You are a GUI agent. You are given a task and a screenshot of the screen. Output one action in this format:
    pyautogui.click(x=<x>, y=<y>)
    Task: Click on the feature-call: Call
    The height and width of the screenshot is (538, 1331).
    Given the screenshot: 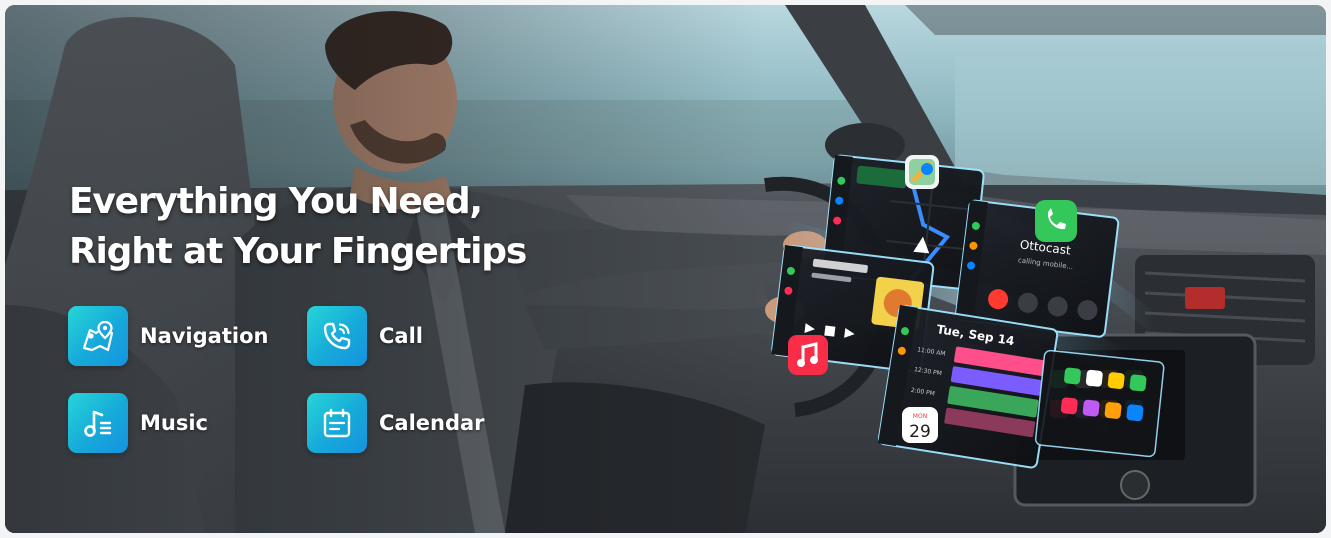 What is the action you would take?
    pyautogui.click(x=365, y=336)
    